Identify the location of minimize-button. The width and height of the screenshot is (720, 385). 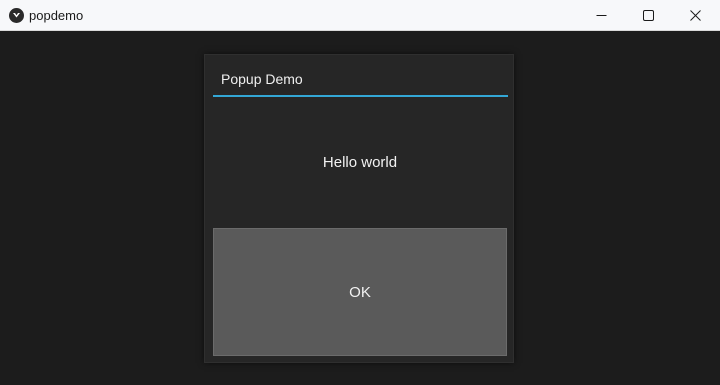
(601, 15).